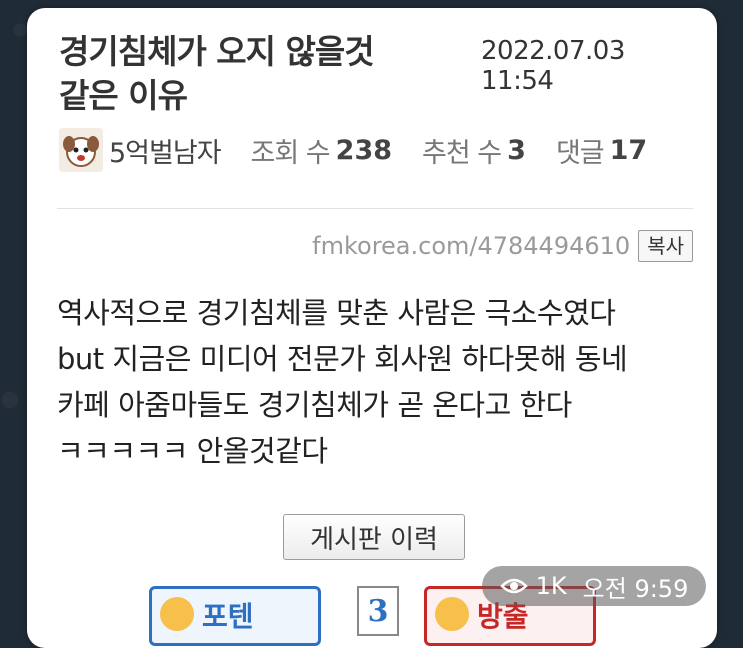  I want to click on thumbs-up-icon, so click(177, 614).